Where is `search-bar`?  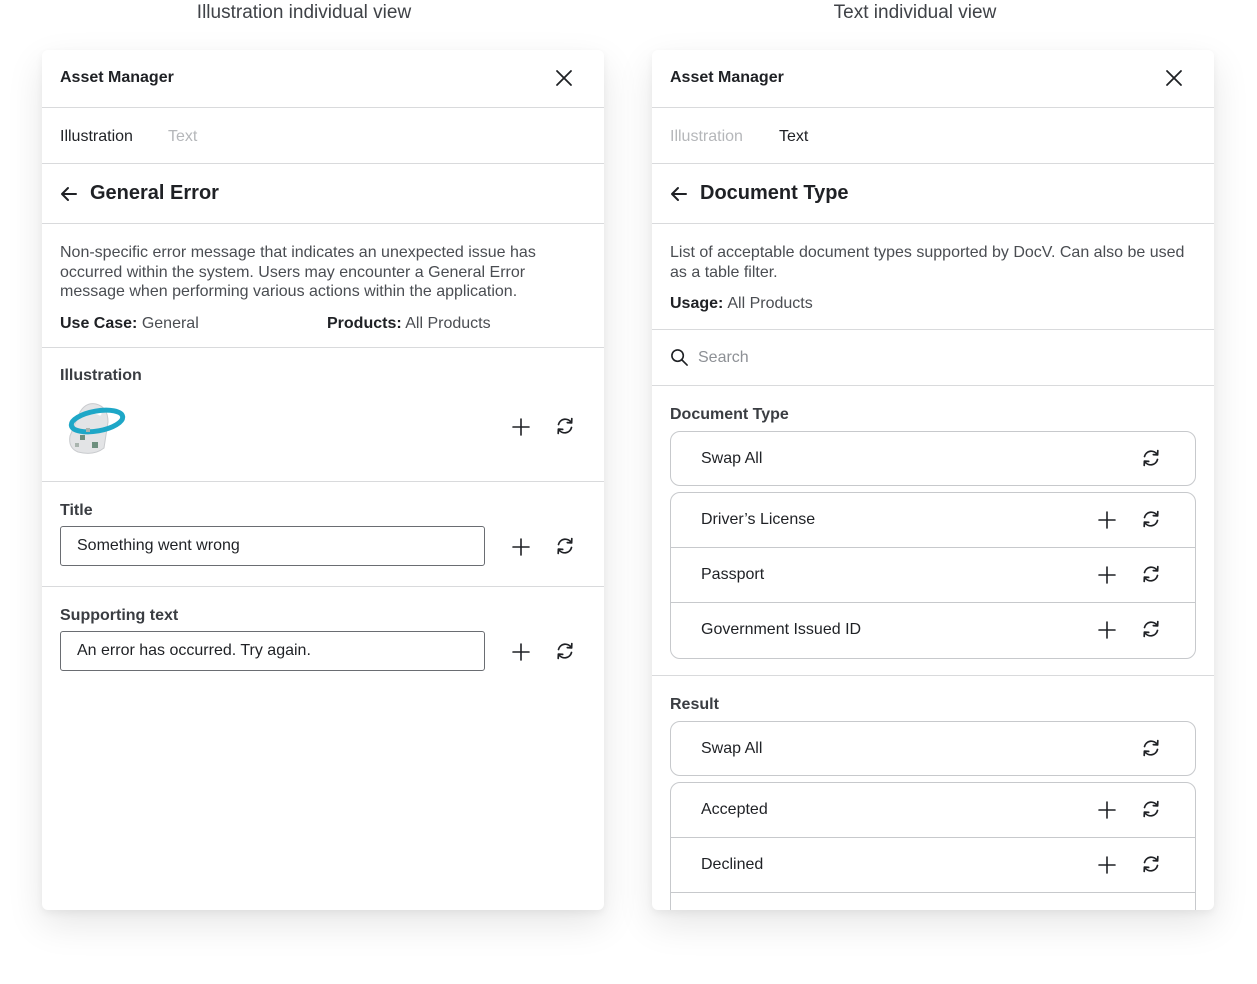 search-bar is located at coordinates (933, 358).